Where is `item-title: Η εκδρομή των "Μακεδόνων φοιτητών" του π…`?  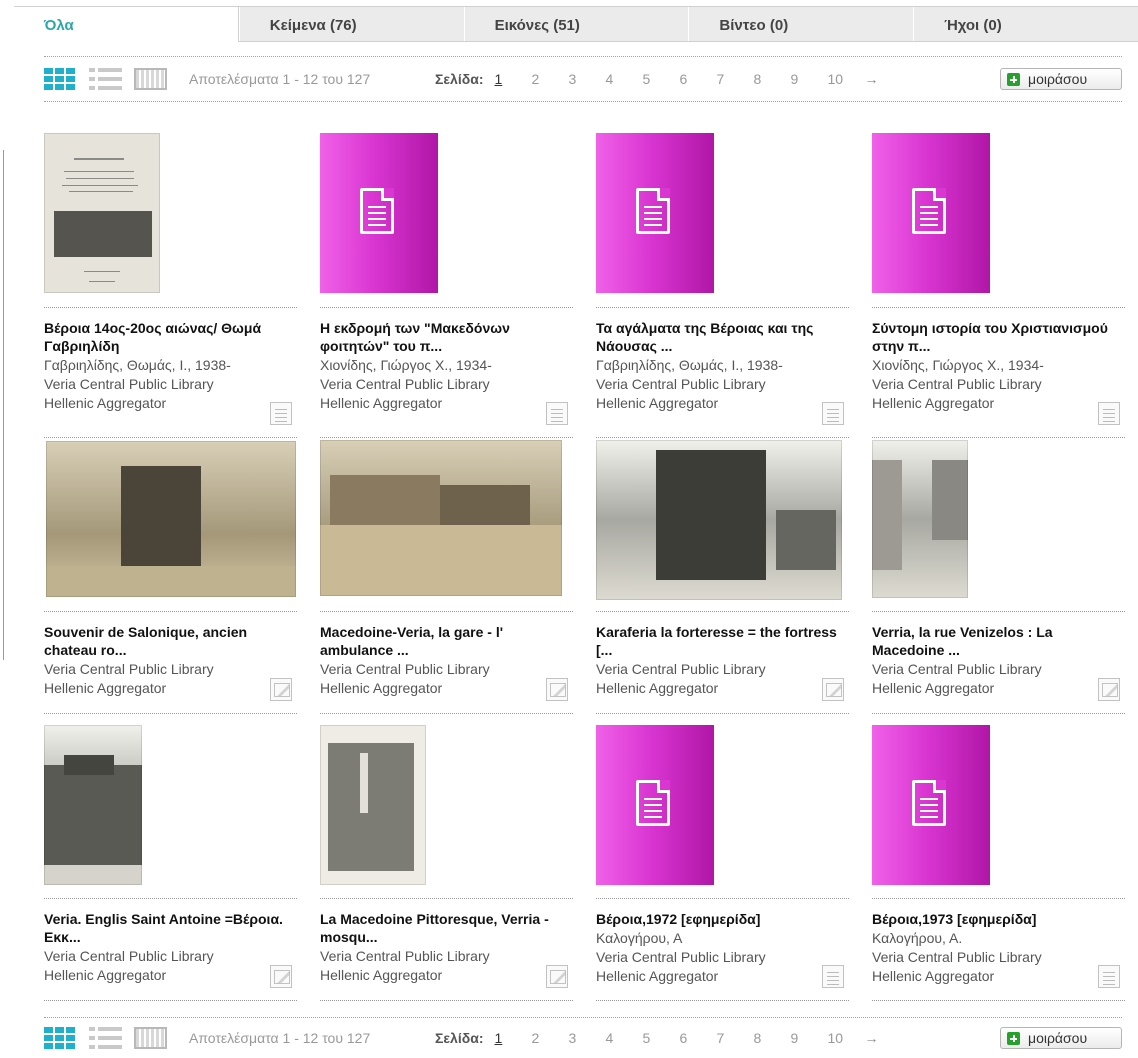 item-title: Η εκδρομή των "Μακεδόνων φοιτητών" του π… is located at coordinates (445, 337).